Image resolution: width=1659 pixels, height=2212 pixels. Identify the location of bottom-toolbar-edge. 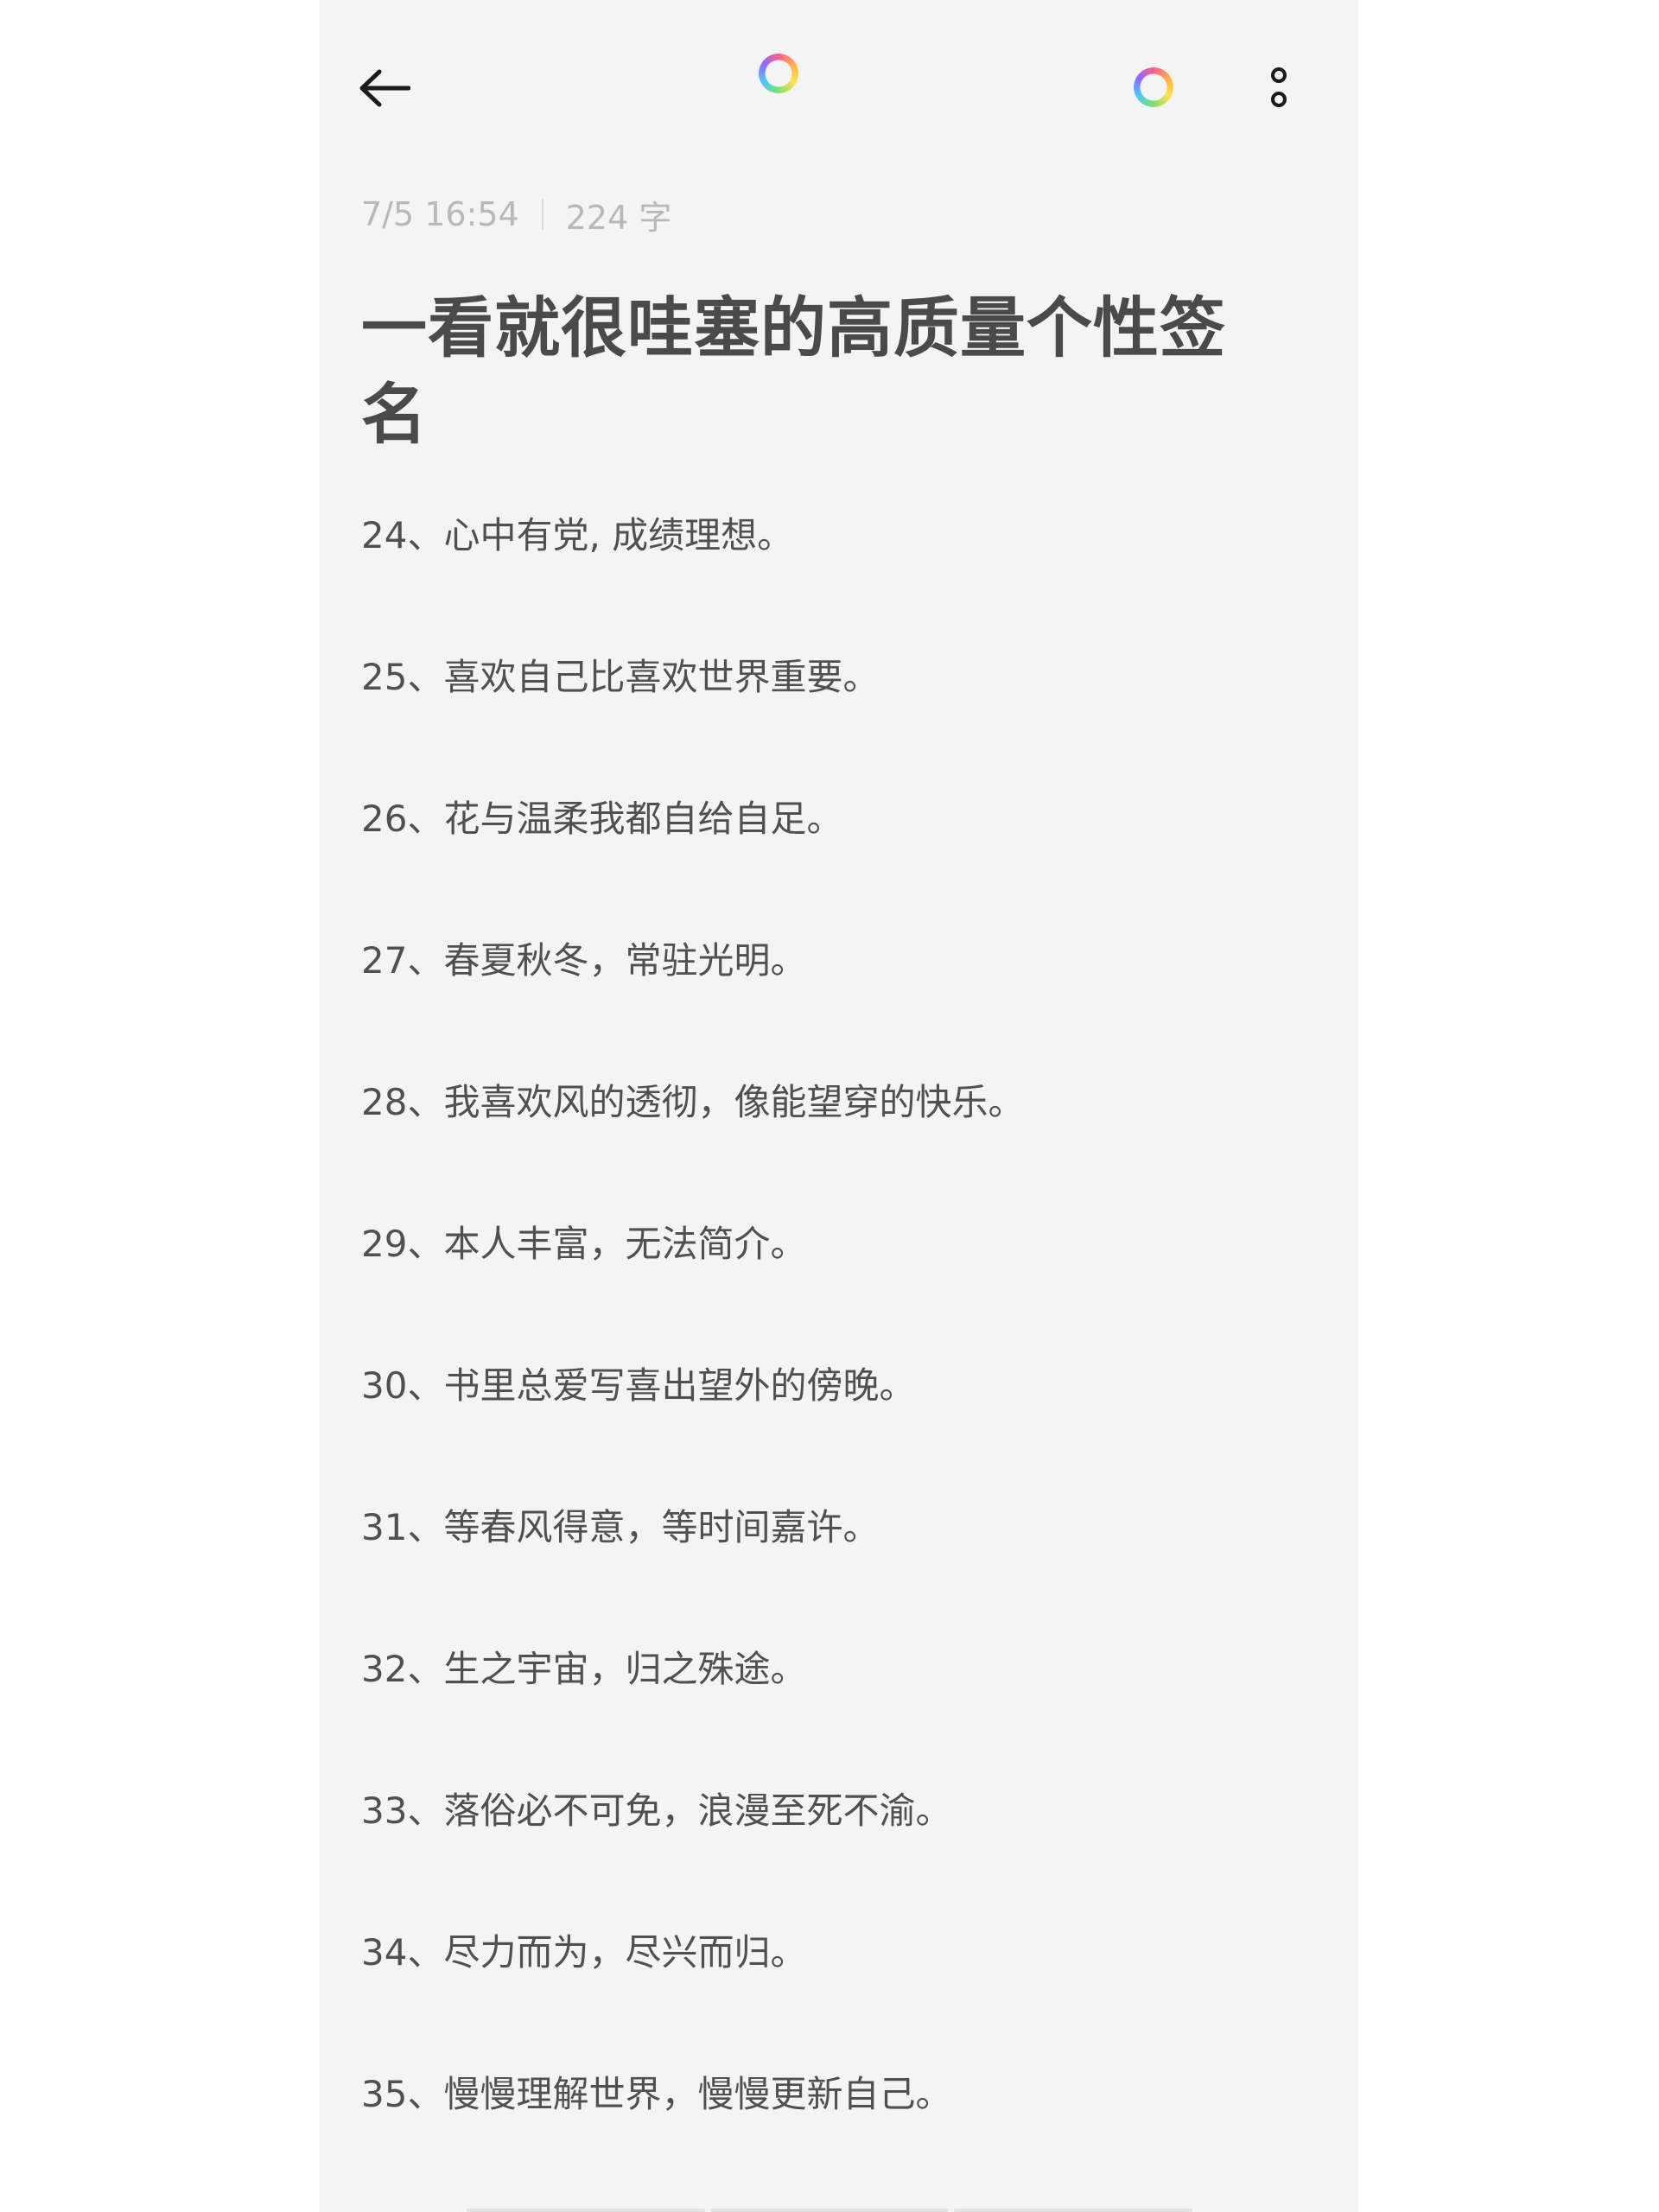
(829, 2210).